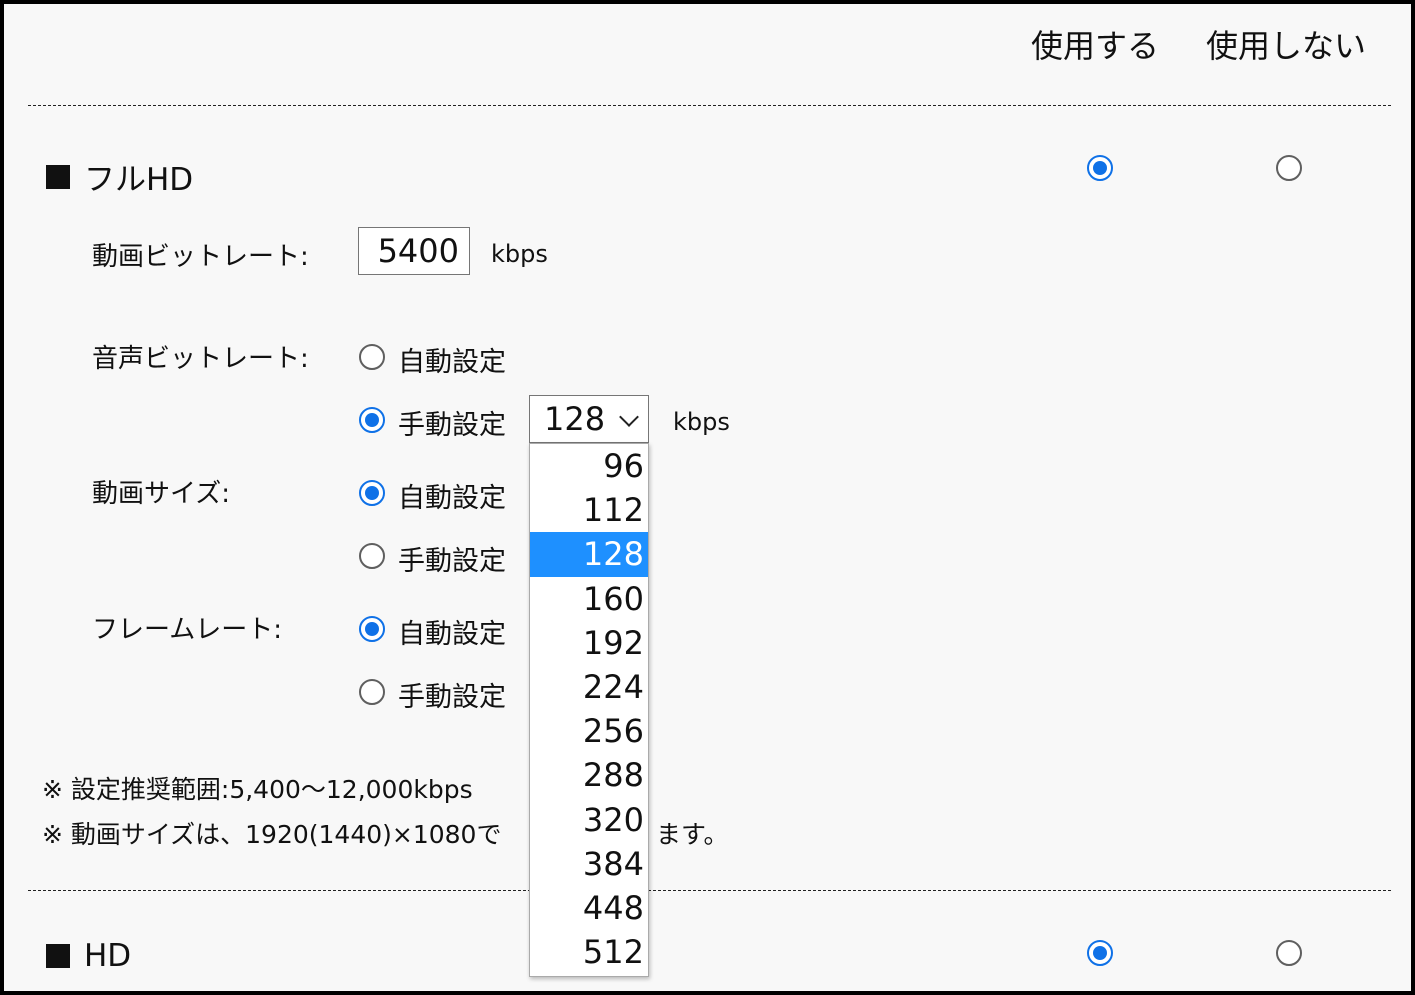 The image size is (1415, 995). Describe the element at coordinates (1095, 46) in the screenshot. I see `use-column-header: 使用する` at that location.